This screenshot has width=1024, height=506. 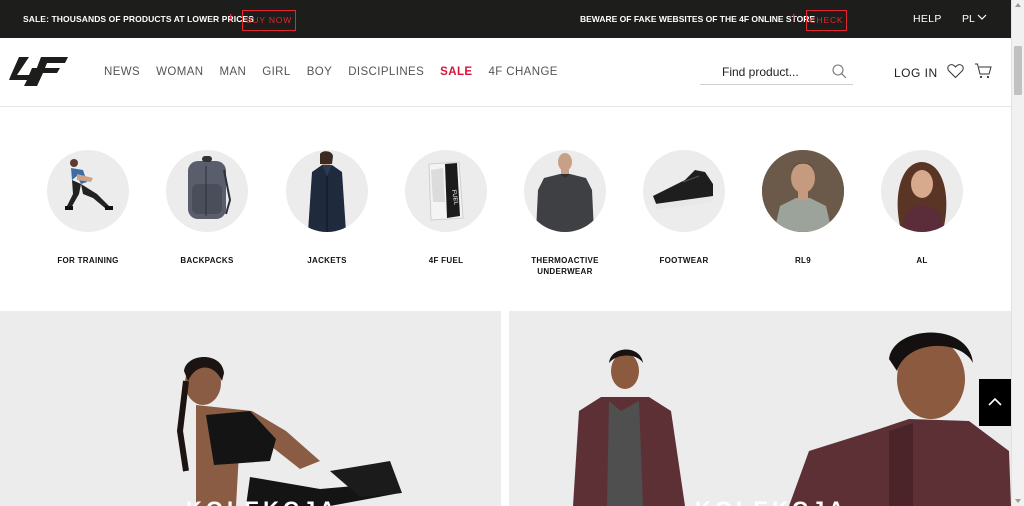 What do you see at coordinates (522, 72) in the screenshot?
I see `nav-4f-change: 4F CHANGE` at bounding box center [522, 72].